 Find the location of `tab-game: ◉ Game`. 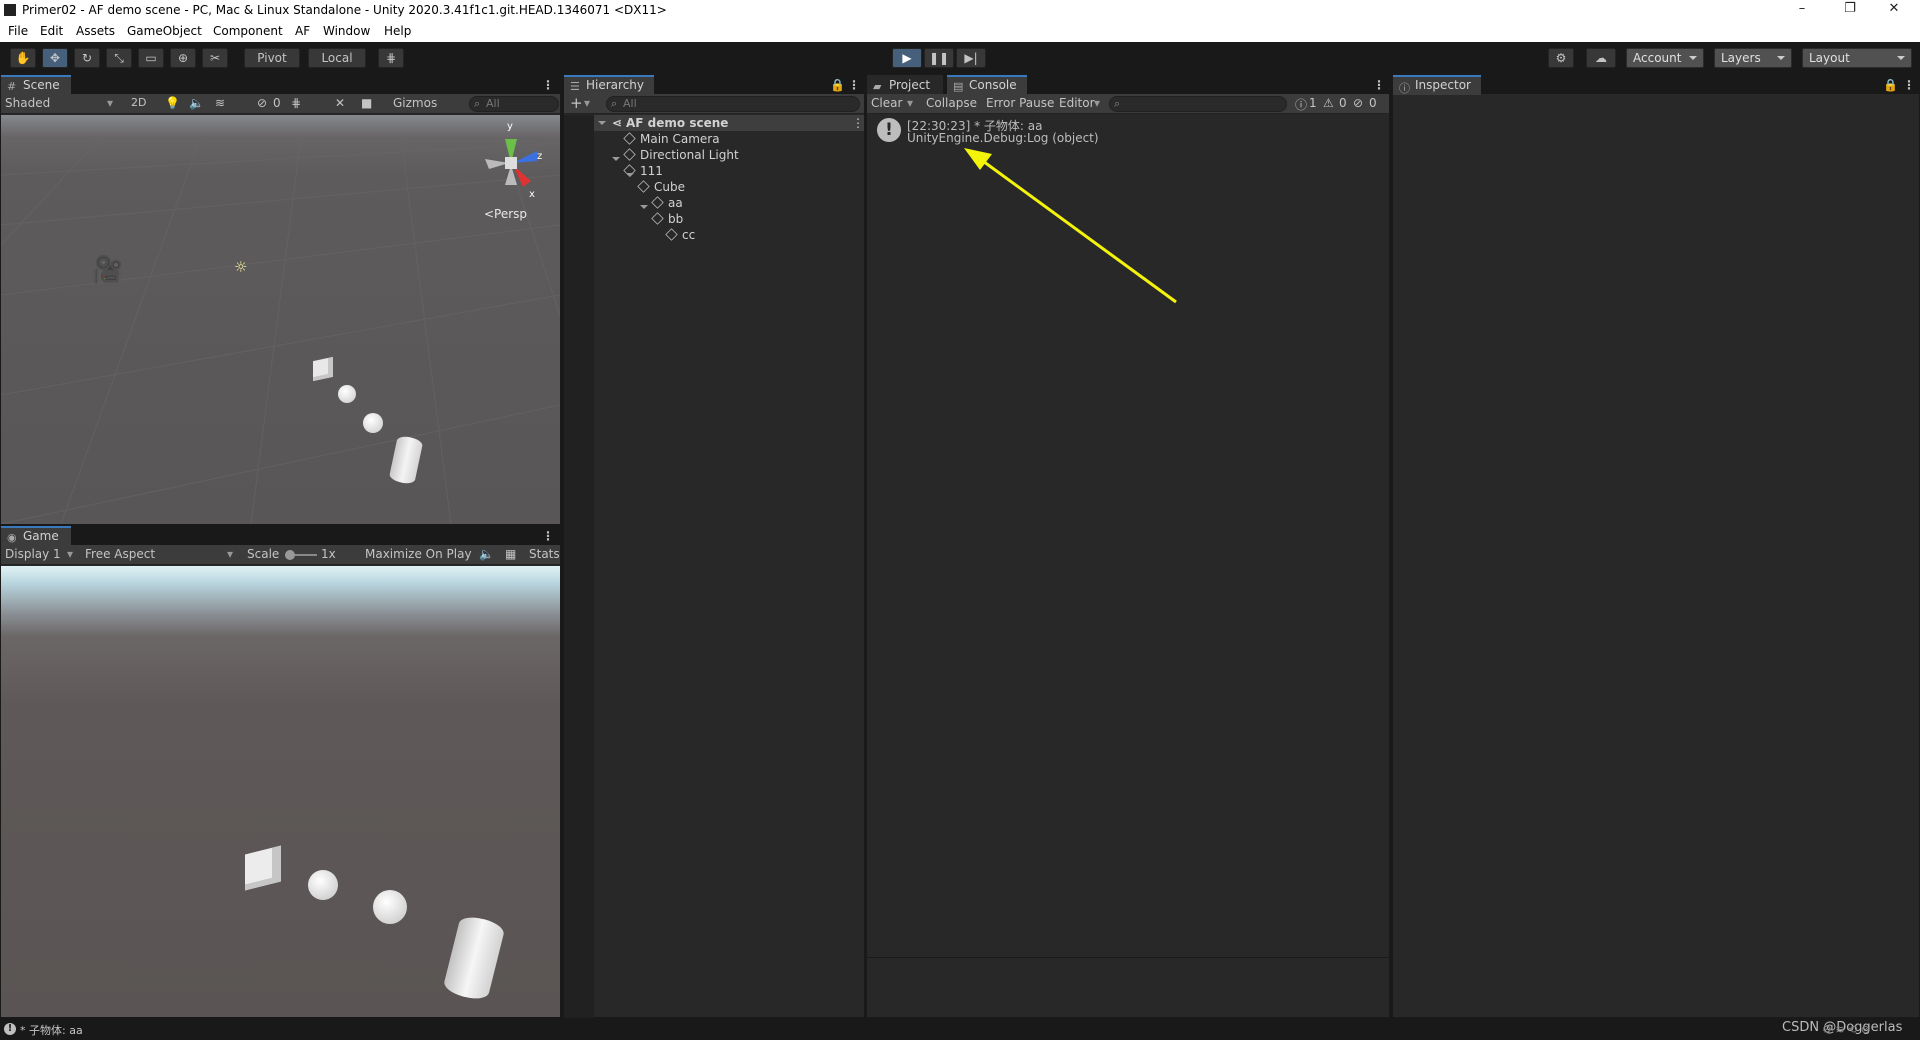

tab-game: ◉ Game is located at coordinates (36, 536).